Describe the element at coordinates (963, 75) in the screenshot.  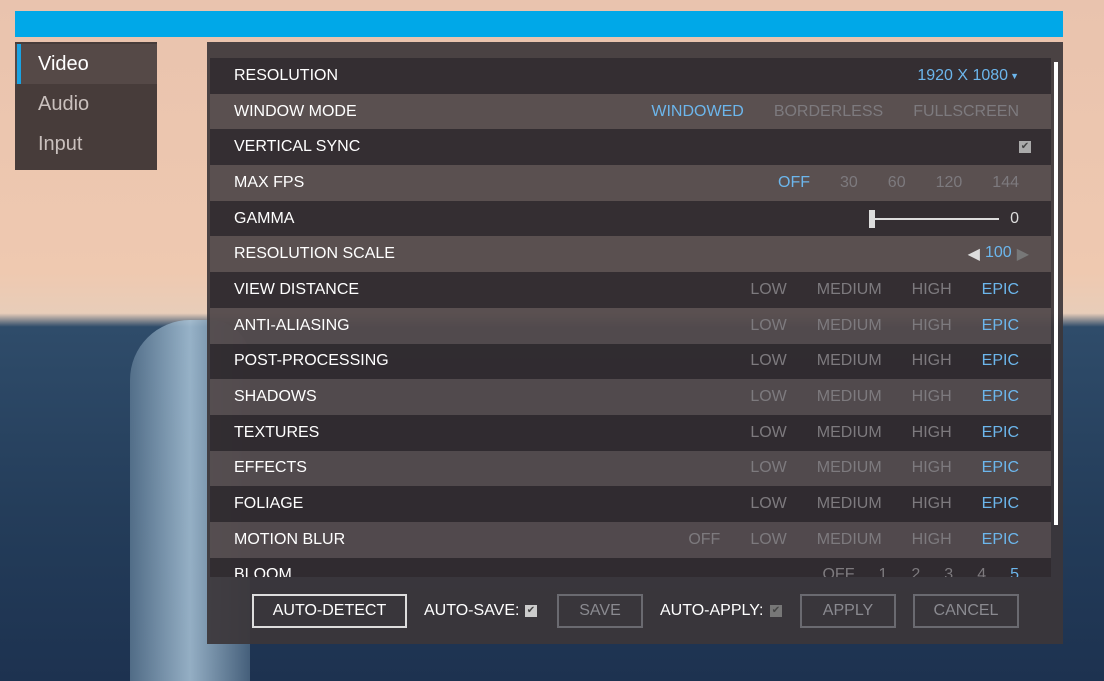
I see `resolution-value: 1920 X 1080` at that location.